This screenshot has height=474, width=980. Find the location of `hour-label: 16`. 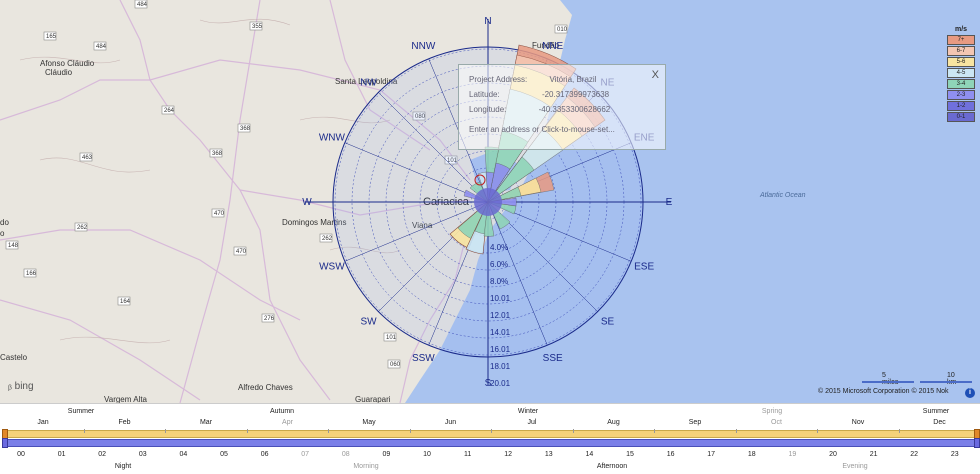

hour-label: 16 is located at coordinates (671, 454).